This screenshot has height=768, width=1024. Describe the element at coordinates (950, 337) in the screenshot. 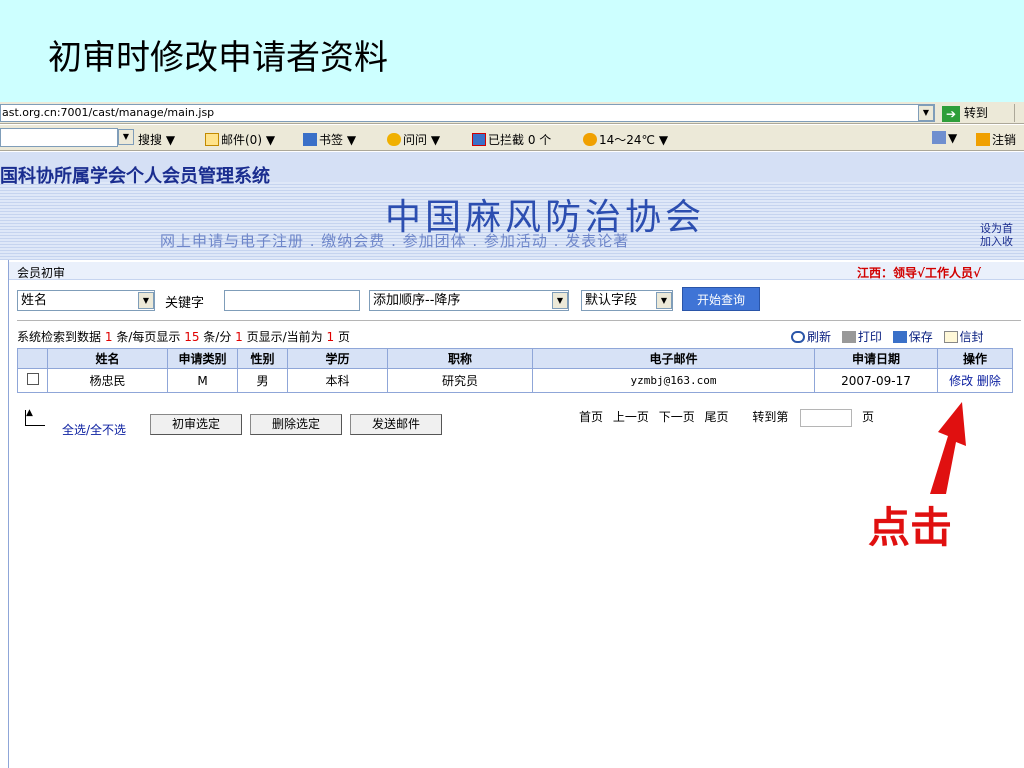

I see `envelope-icon` at that location.